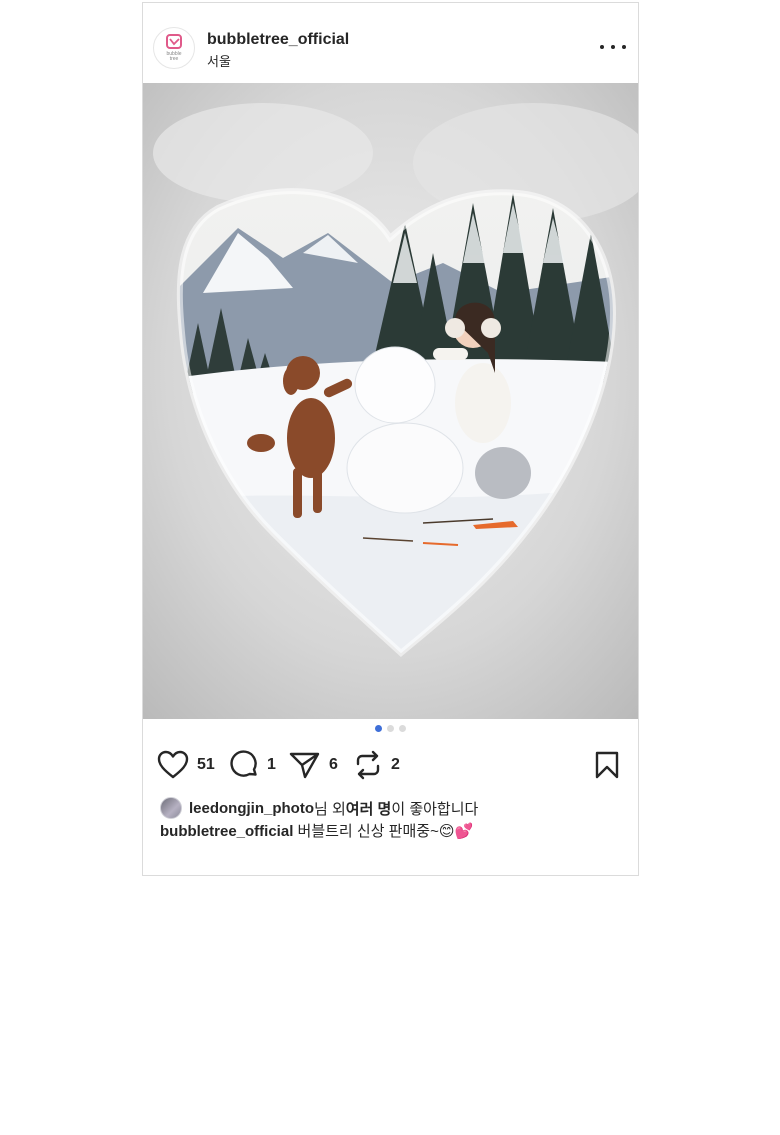 This screenshot has width=780, height=1135. What do you see at coordinates (369, 808) in the screenshot?
I see `likes-others-link: 여러 명` at bounding box center [369, 808].